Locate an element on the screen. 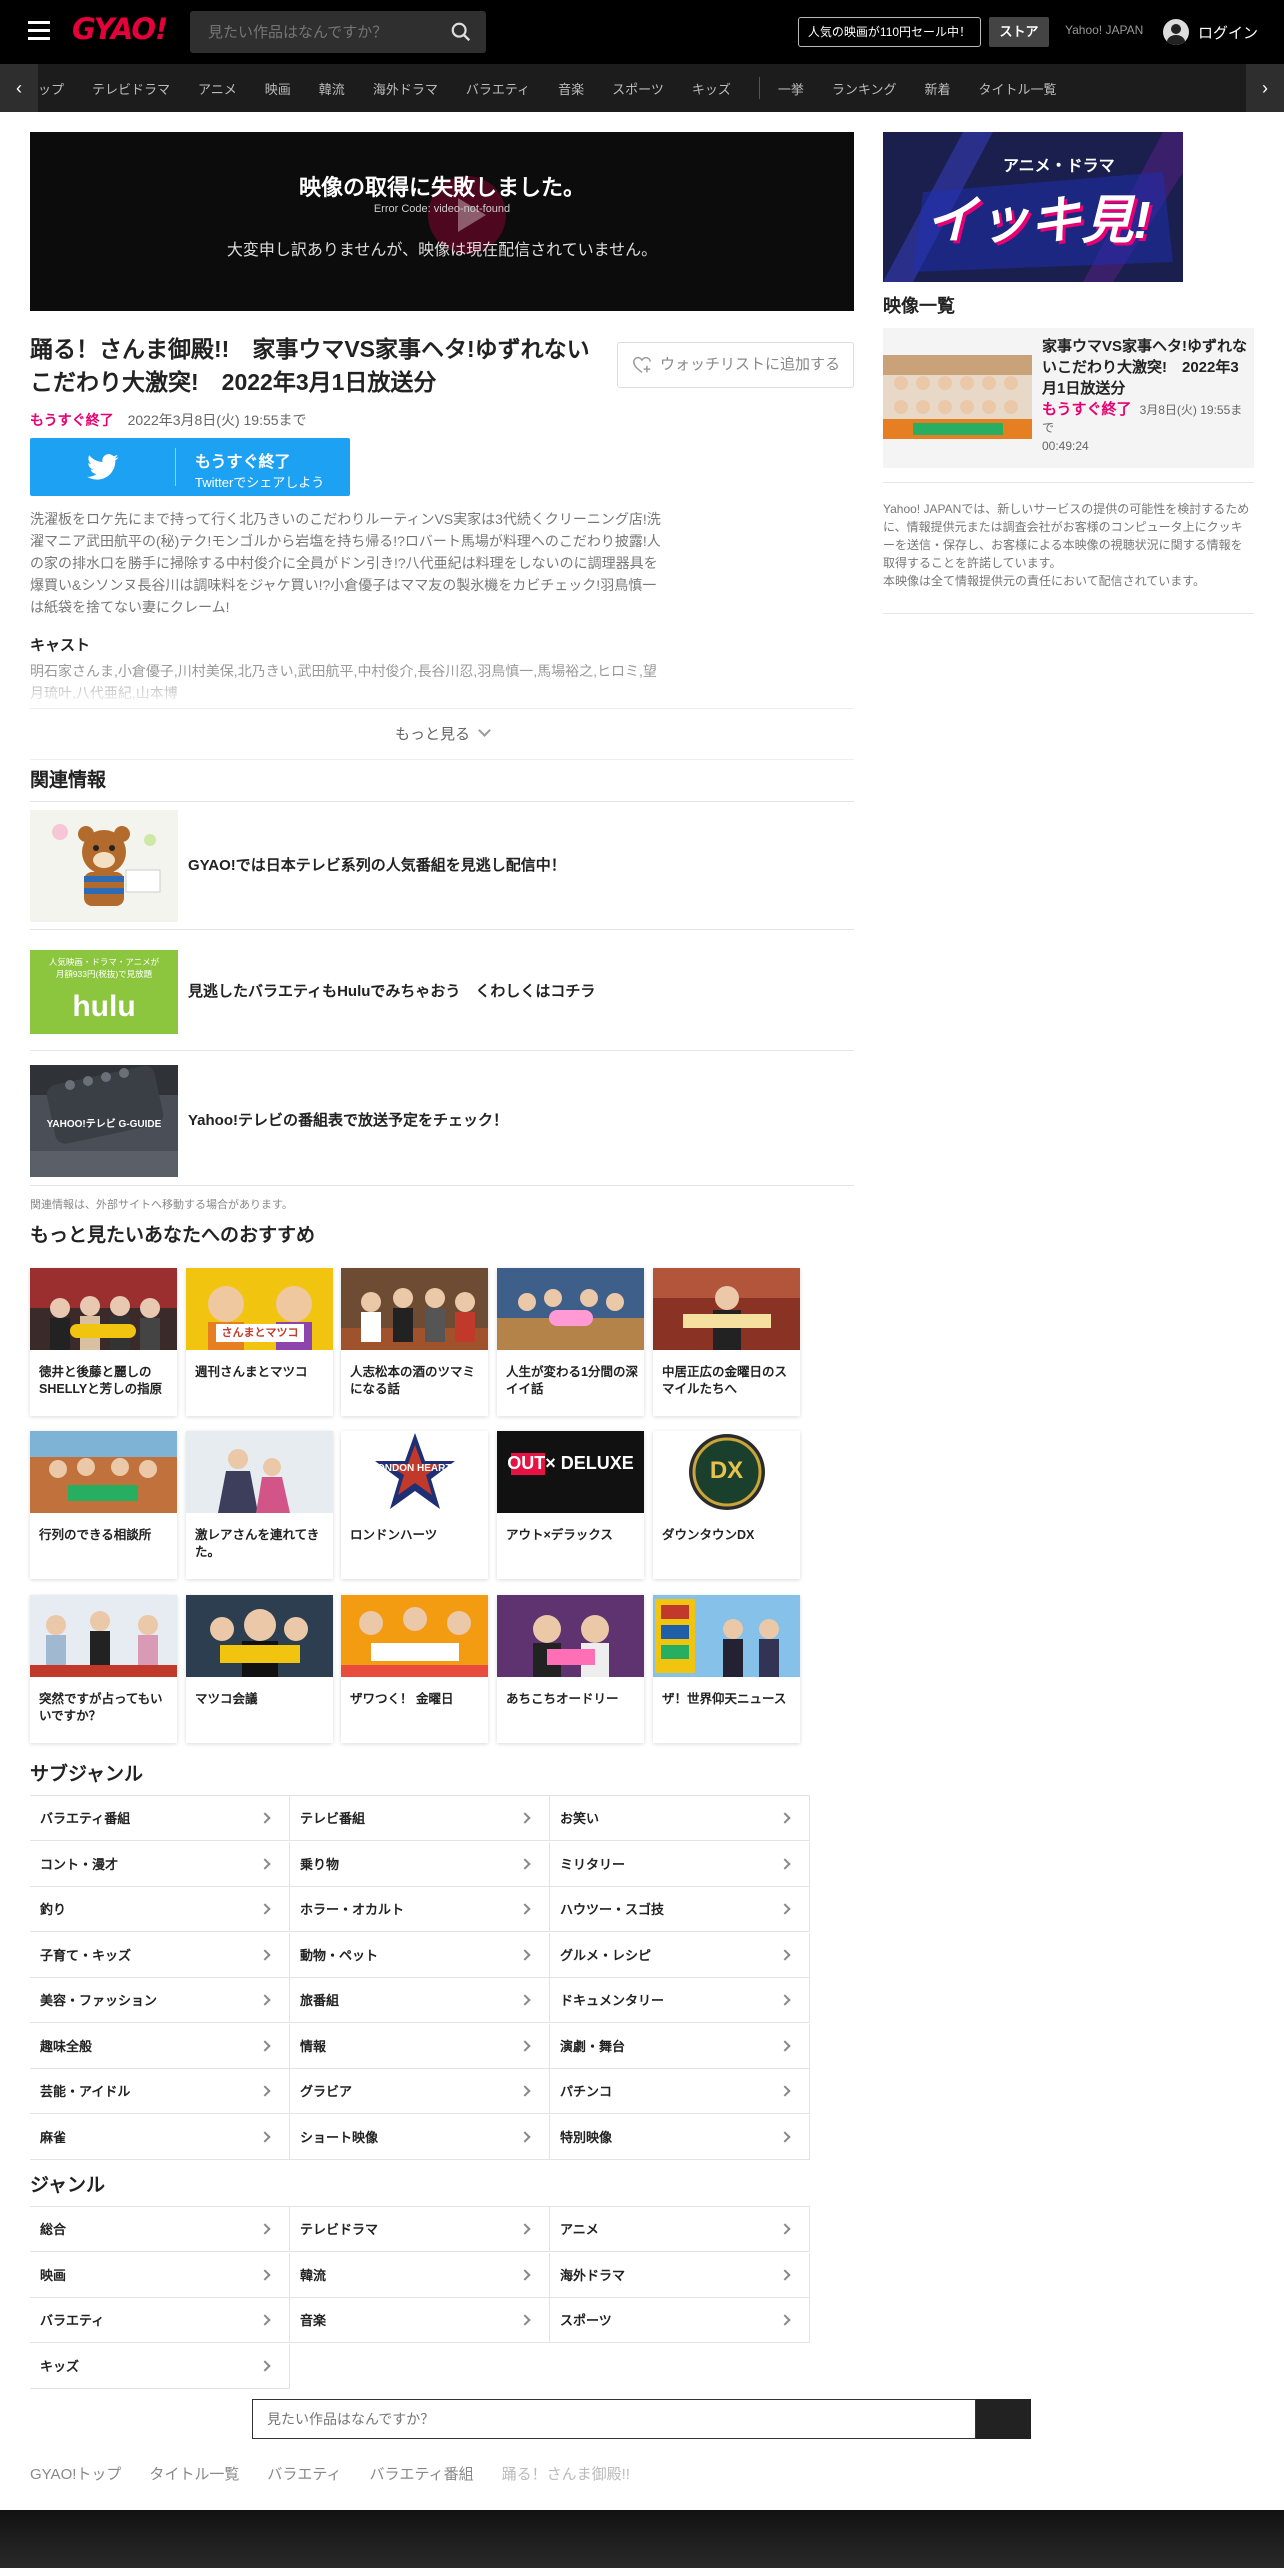 The height and width of the screenshot is (2568, 1284). related-thumb-bear is located at coordinates (104, 866).